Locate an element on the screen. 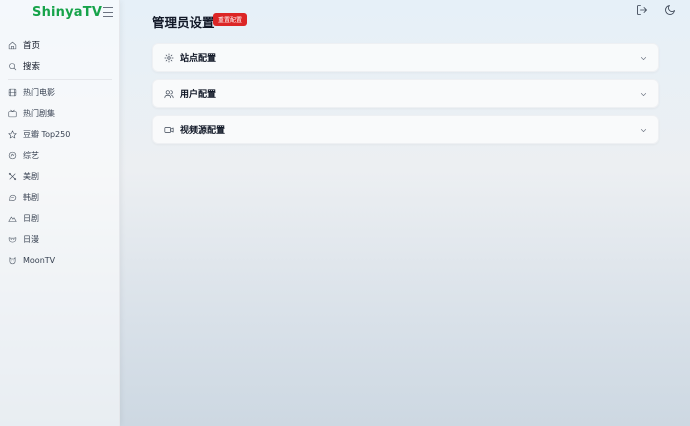 The width and height of the screenshot is (690, 426). sidebar-item-label: 豆瓣 Top250 is located at coordinates (47, 134).